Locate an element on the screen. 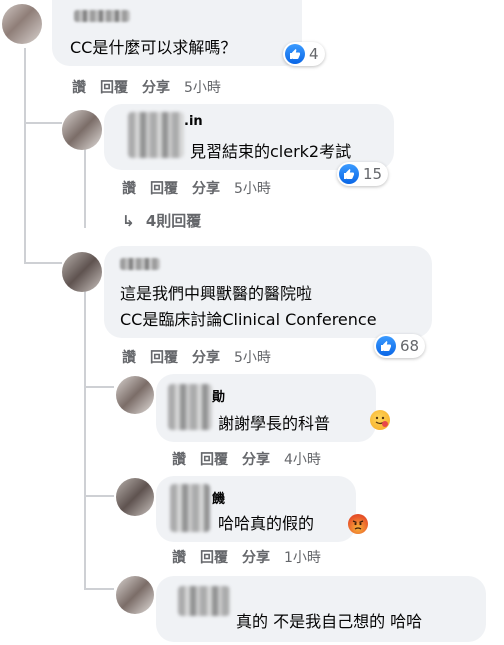 This screenshot has height=645, width=504. reaction-count-number: 15 is located at coordinates (373, 174).